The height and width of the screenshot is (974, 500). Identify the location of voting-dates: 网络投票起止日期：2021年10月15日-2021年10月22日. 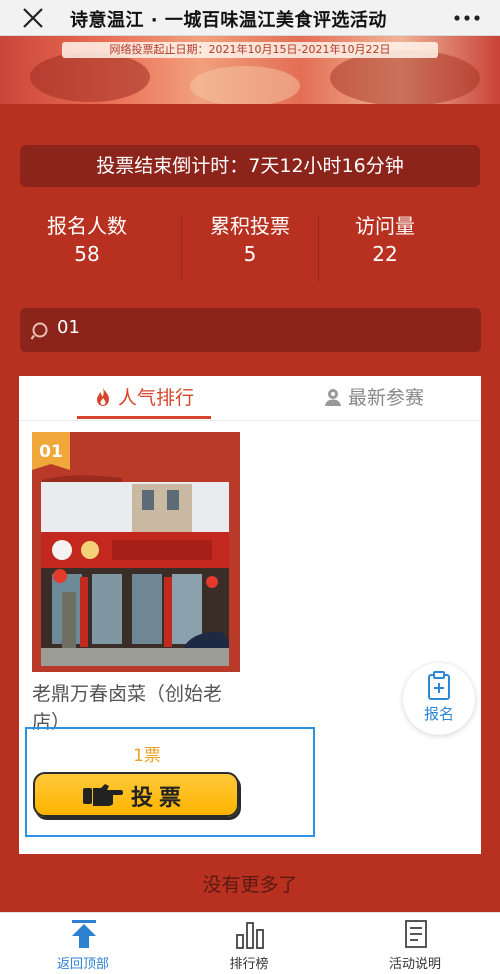
(250, 50).